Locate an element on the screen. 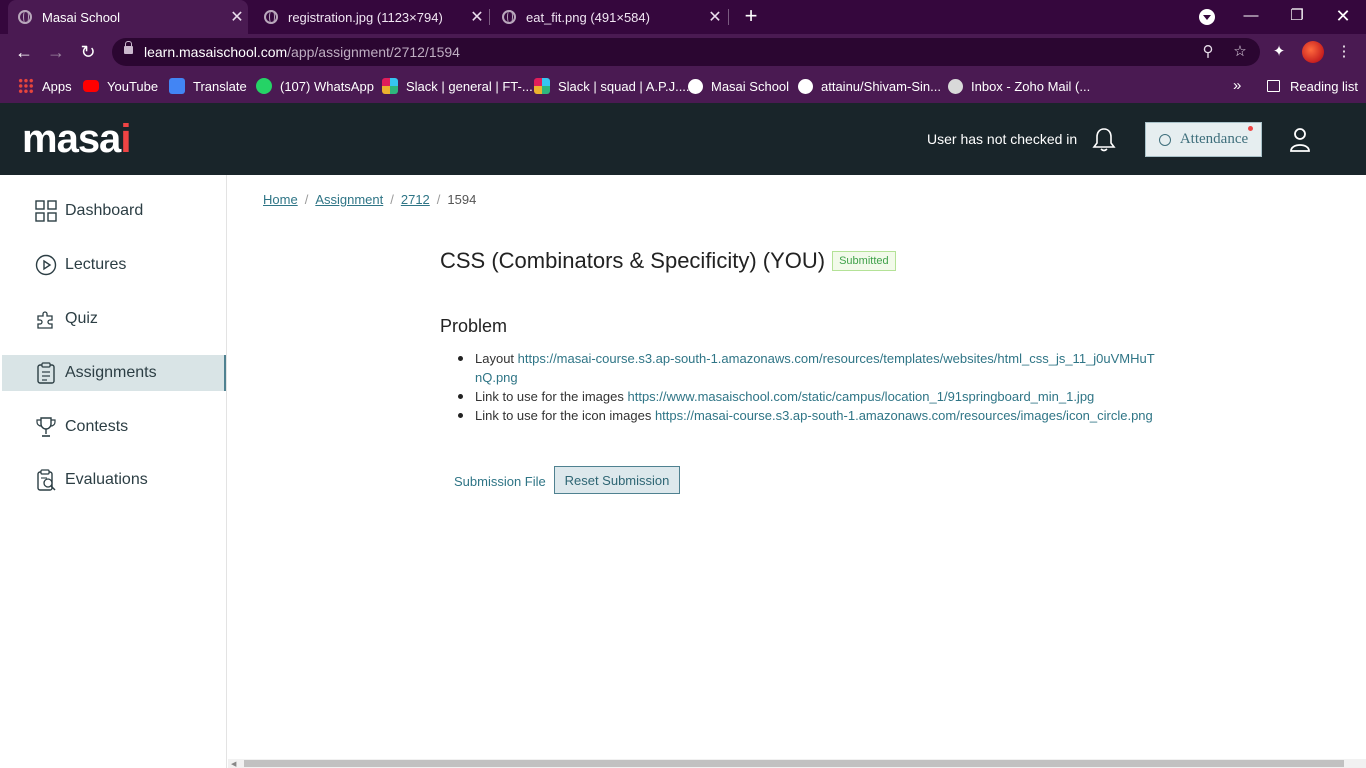 The height and width of the screenshot is (768, 1366). user-icon is located at coordinates (1300, 140).